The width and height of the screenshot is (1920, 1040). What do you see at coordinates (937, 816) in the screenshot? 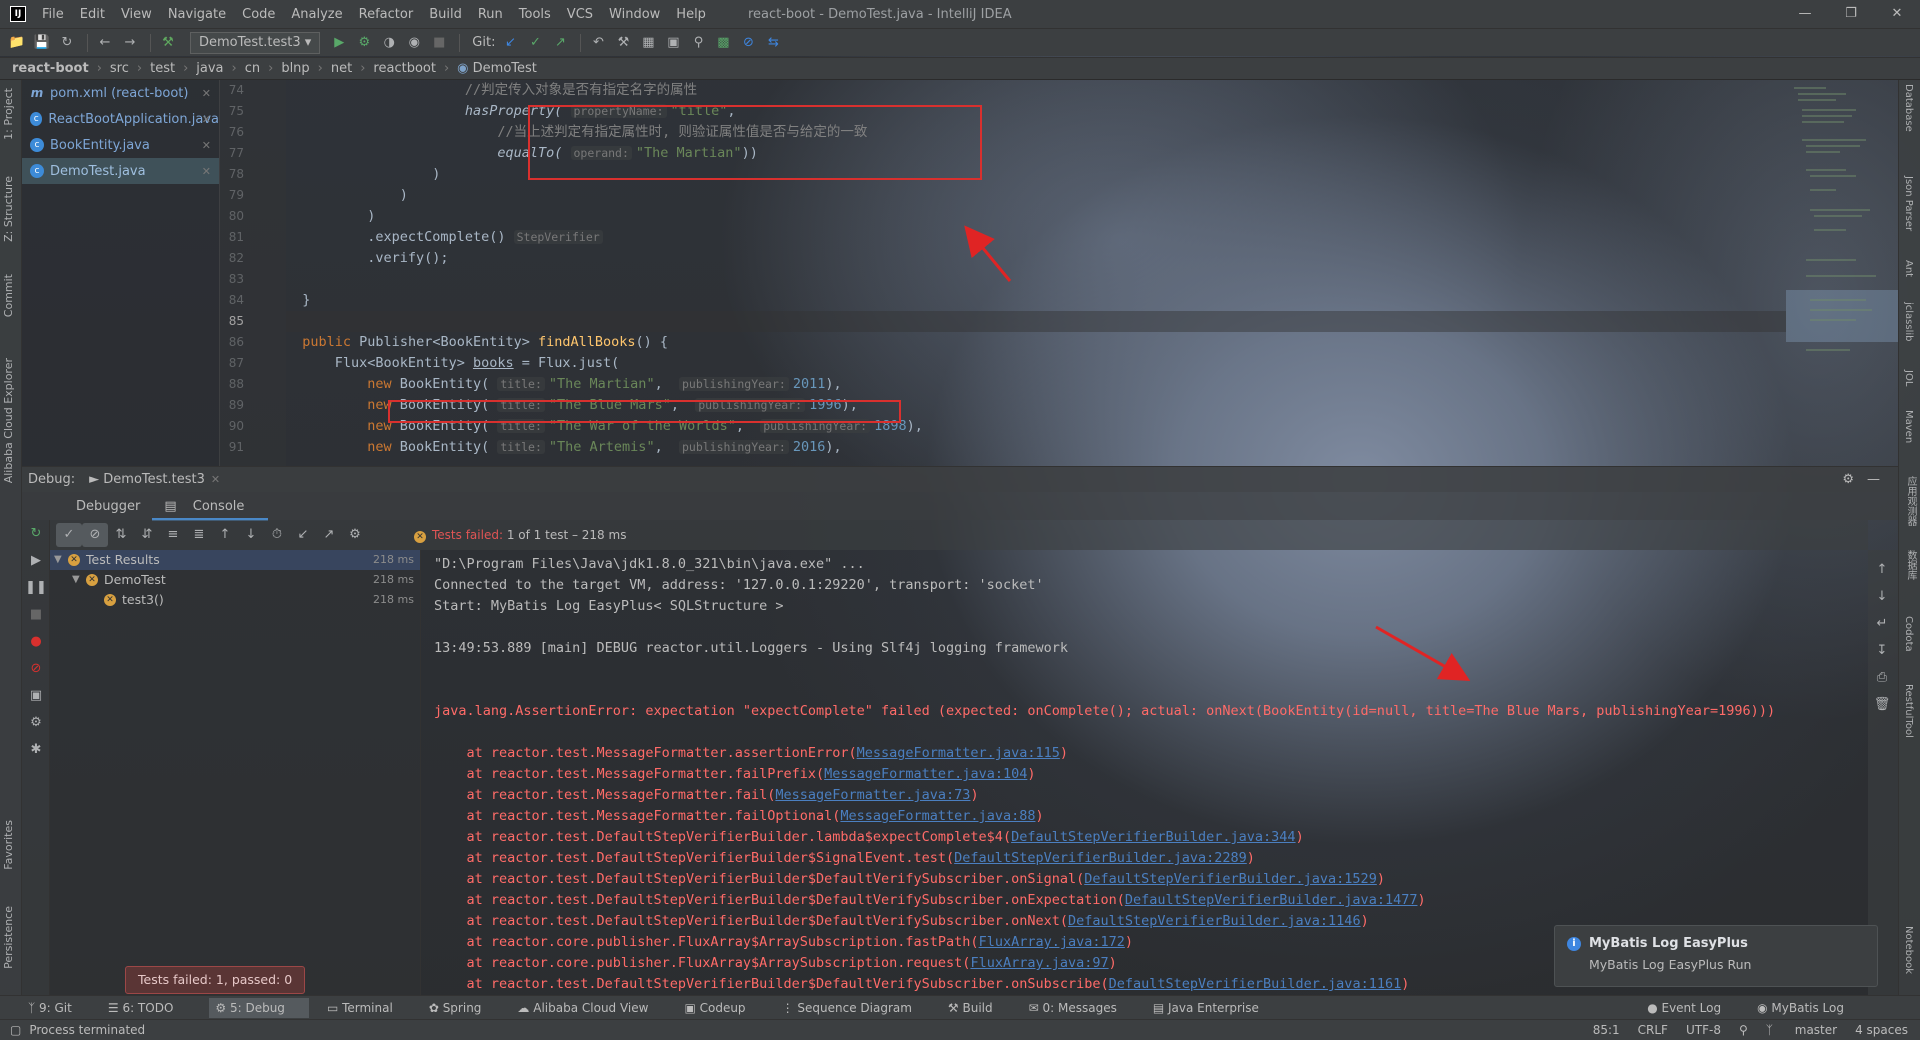
I see `stack-link: MessageFormatter.java:88` at bounding box center [937, 816].